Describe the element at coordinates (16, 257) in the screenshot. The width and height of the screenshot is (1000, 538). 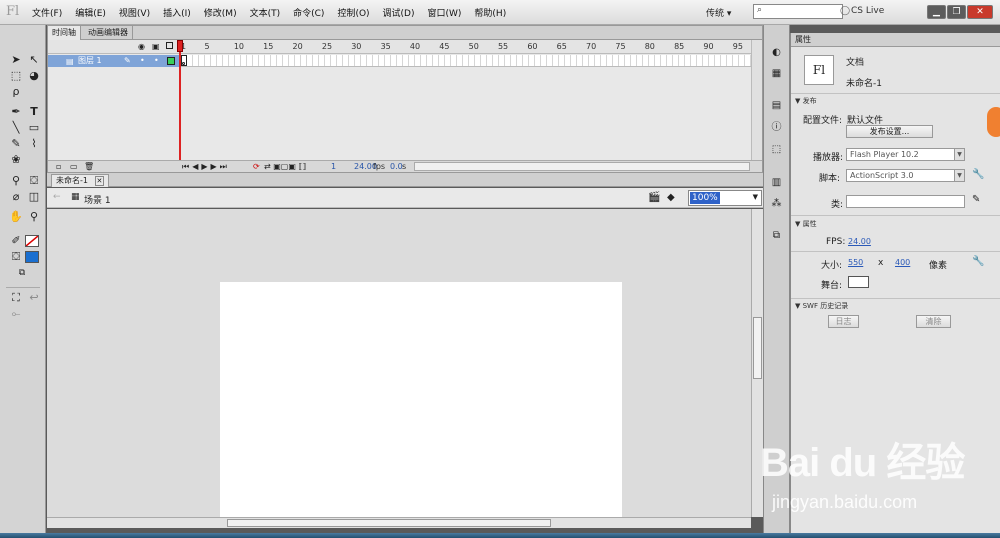
I see `fill-color-icon: ⛋` at that location.